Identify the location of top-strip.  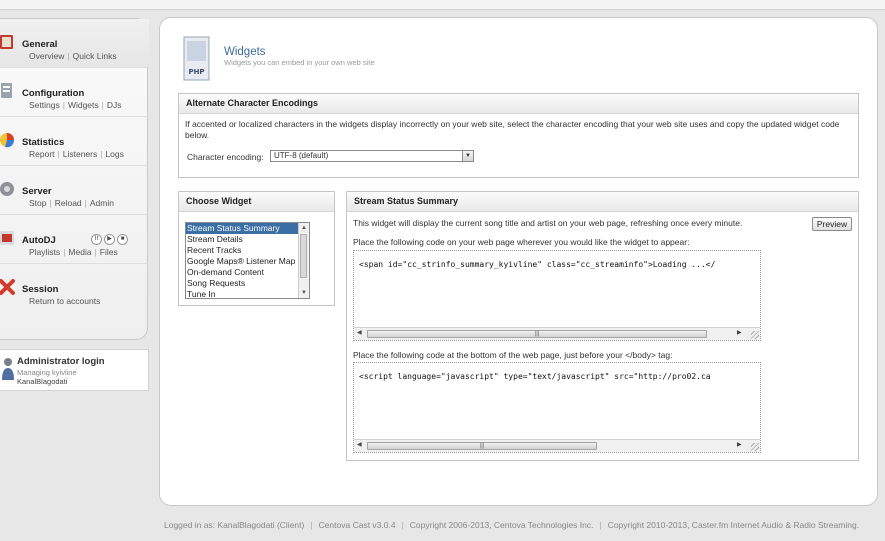
(442, 5).